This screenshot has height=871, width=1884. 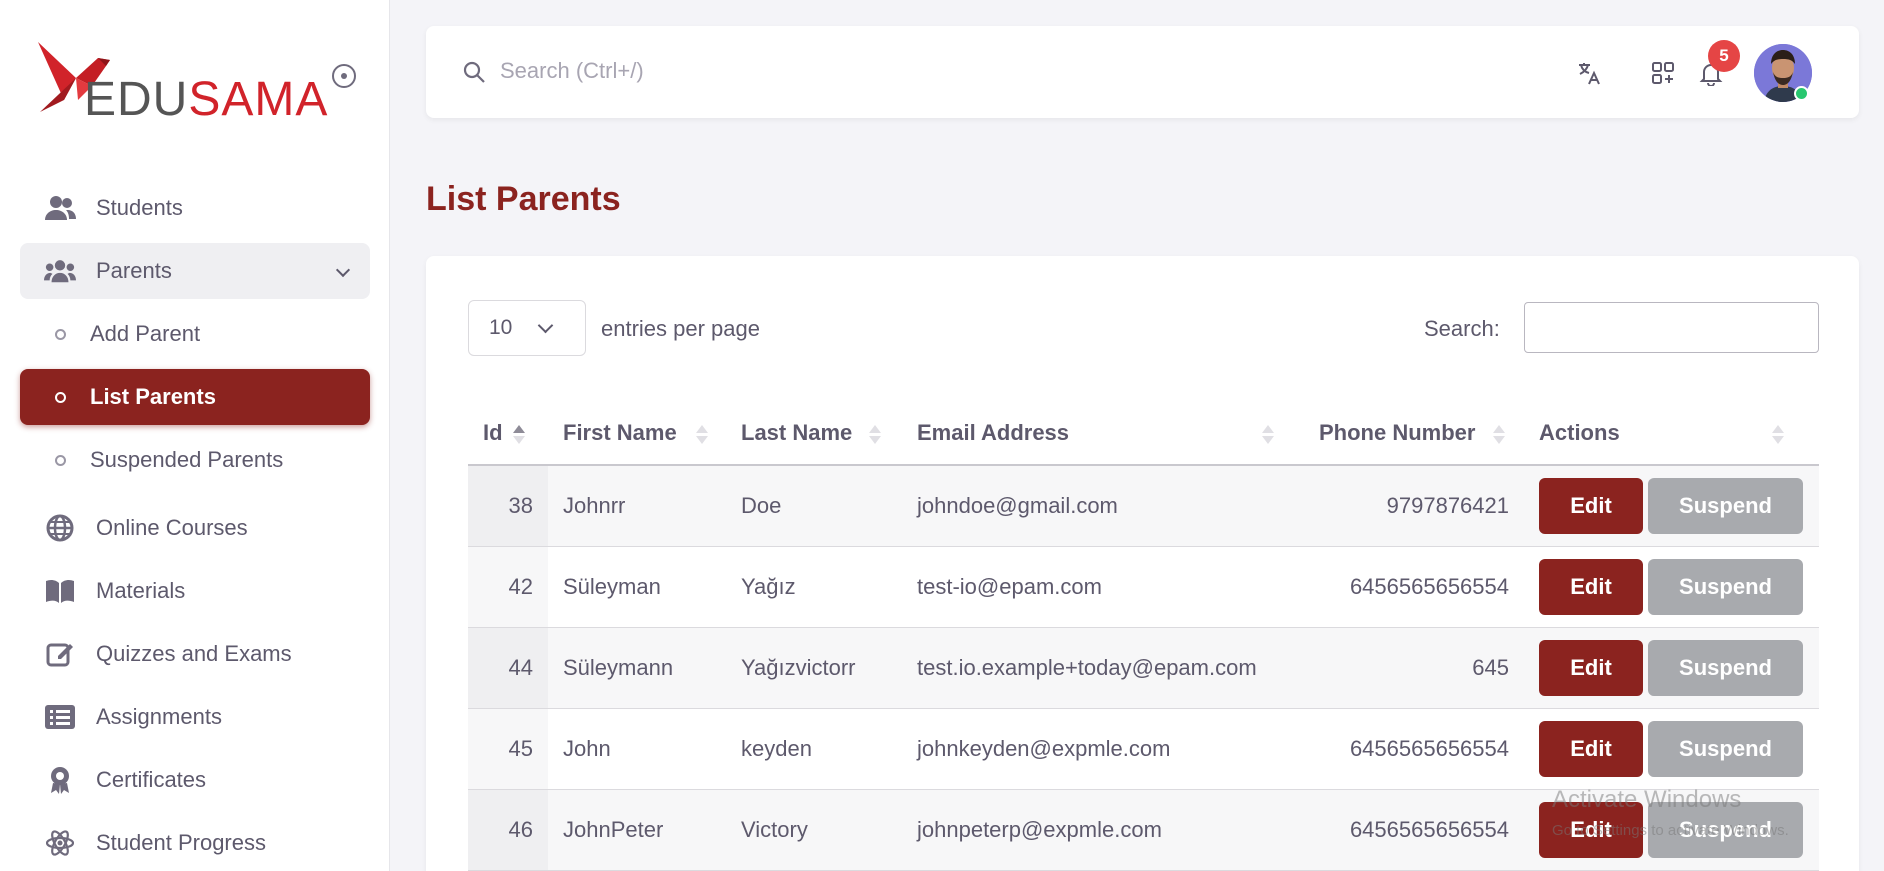 What do you see at coordinates (508, 587) in the screenshot?
I see `cell-id: 42` at bounding box center [508, 587].